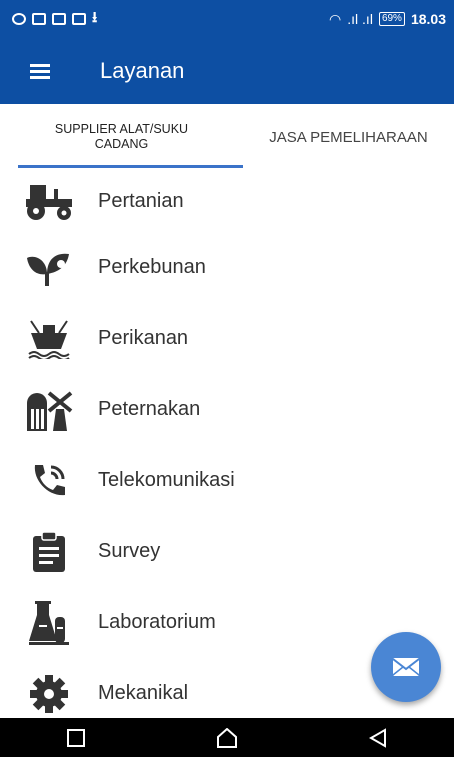 The image size is (454, 757). What do you see at coordinates (49, 202) in the screenshot?
I see `tractor-icon` at bounding box center [49, 202].